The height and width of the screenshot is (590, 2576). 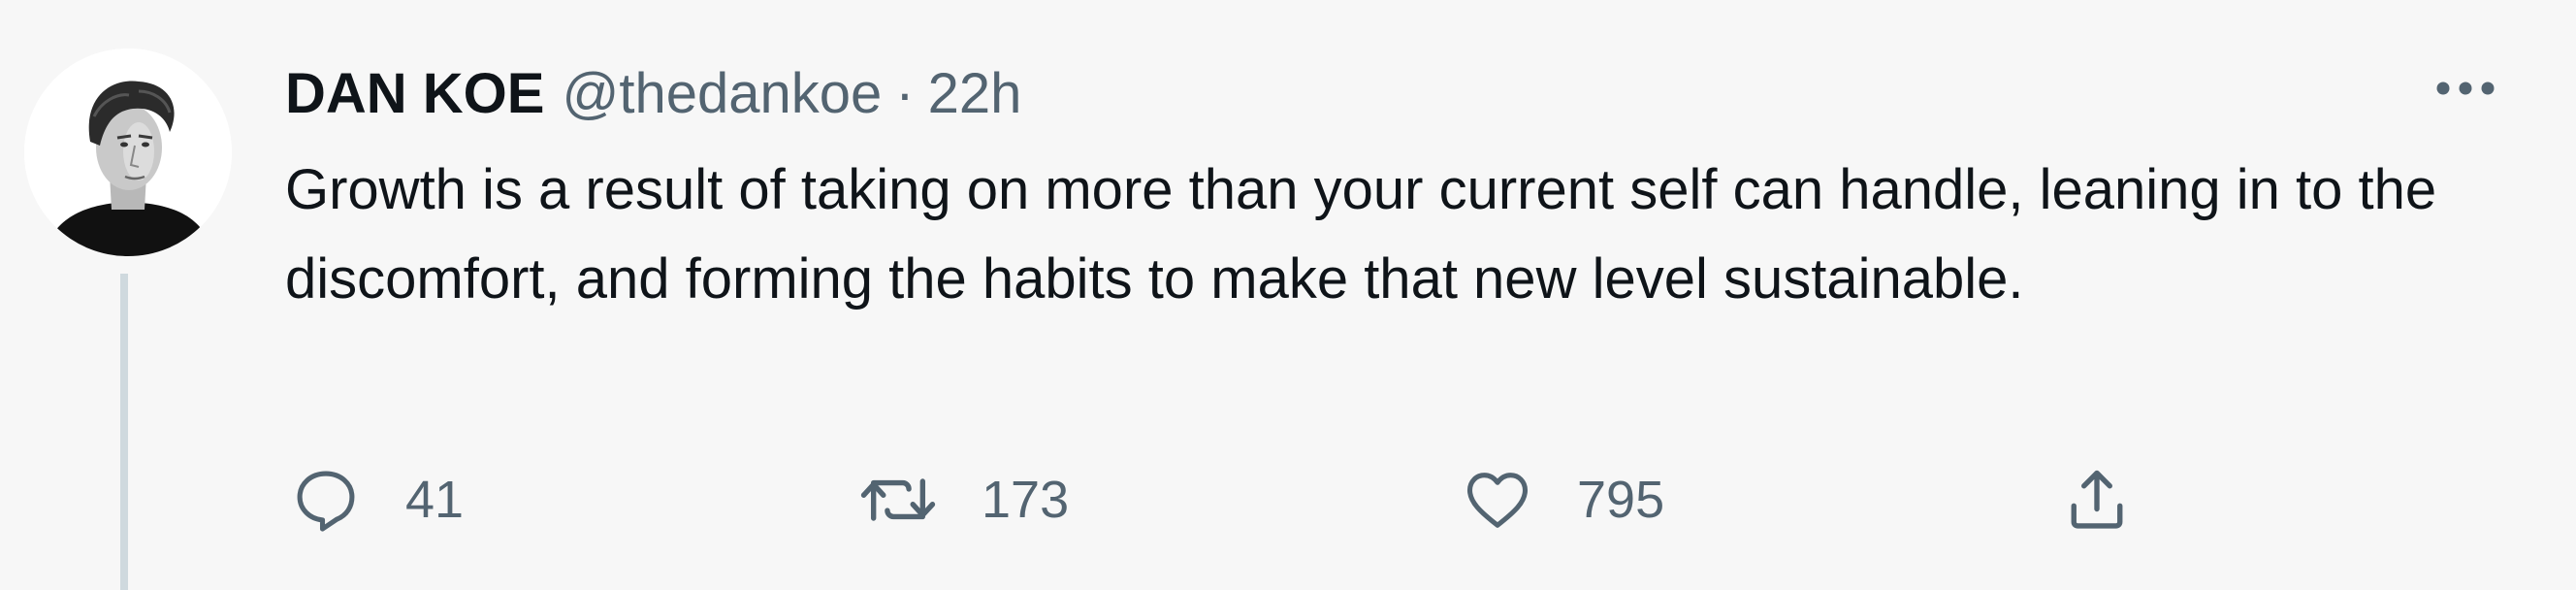 I want to click on tweet-actions: 41 173 795, so click(x=1255, y=499).